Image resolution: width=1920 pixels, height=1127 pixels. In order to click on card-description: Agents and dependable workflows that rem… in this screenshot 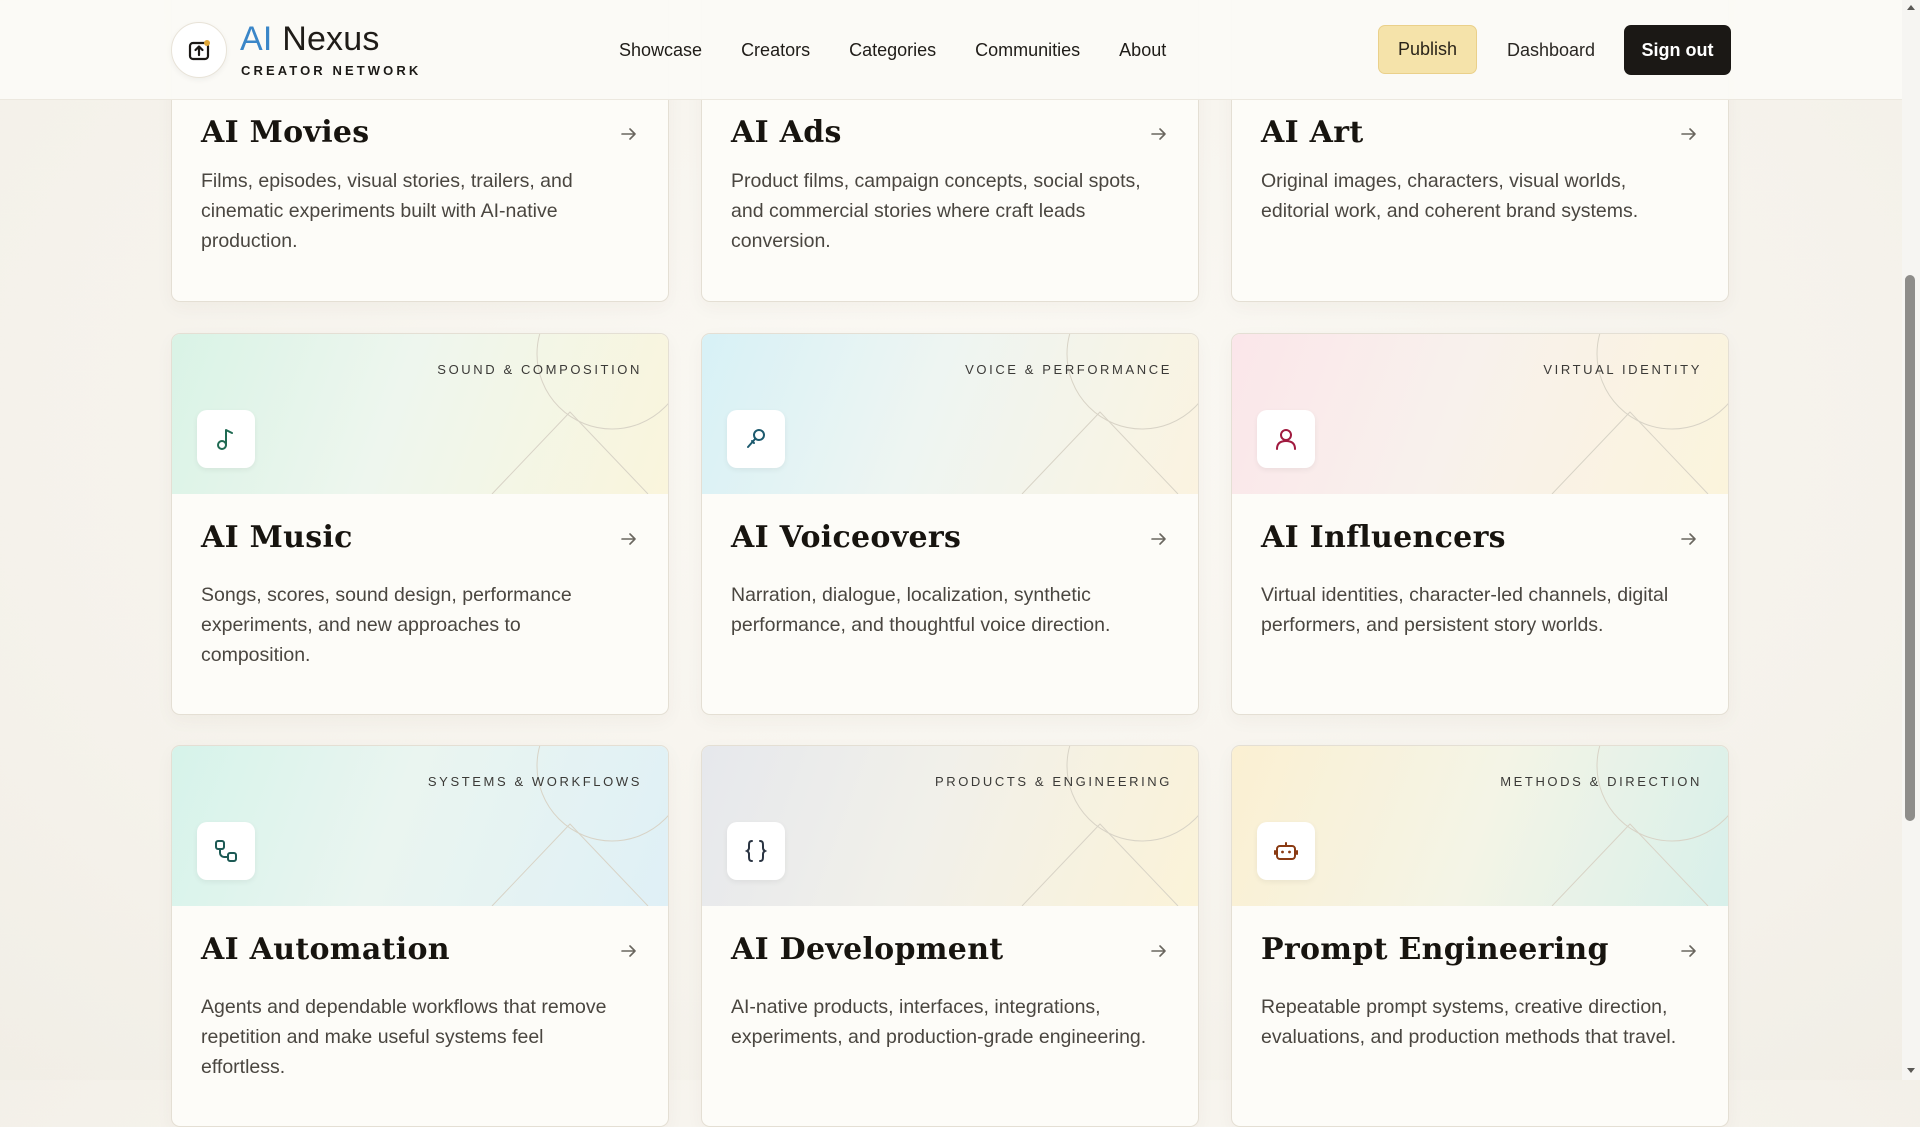, I will do `click(404, 1037)`.